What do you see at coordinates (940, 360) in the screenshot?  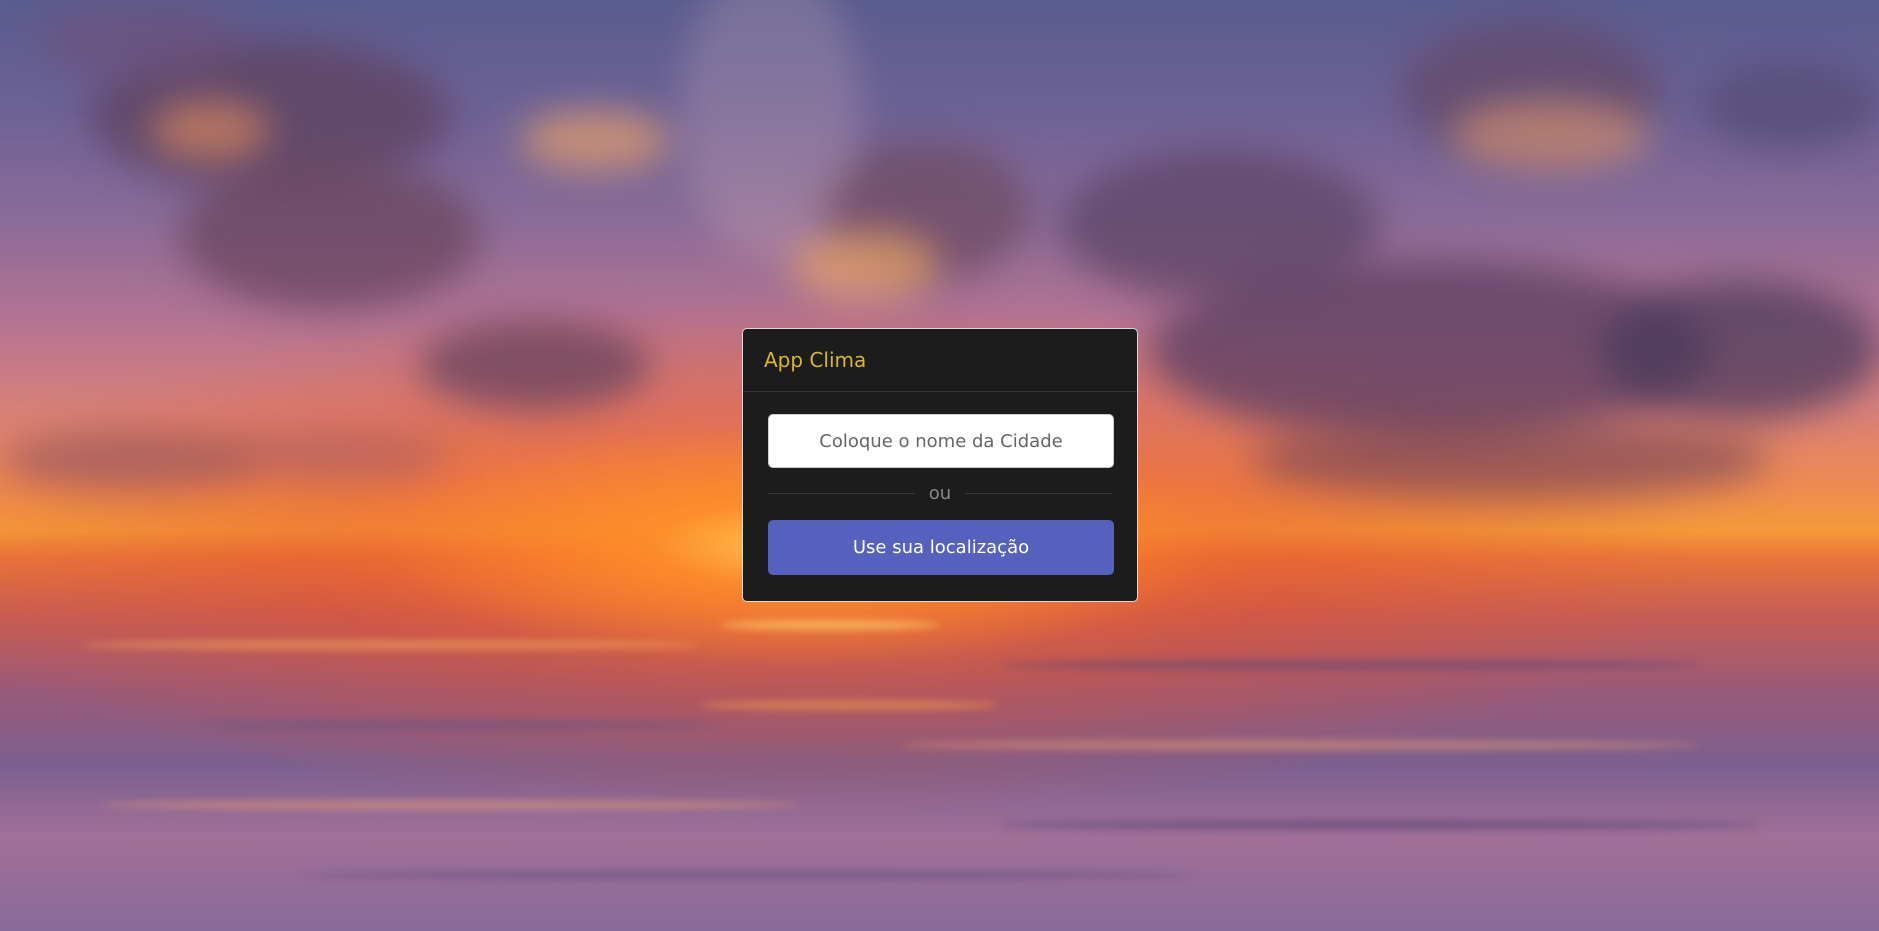 I see `card-header: App Clima` at bounding box center [940, 360].